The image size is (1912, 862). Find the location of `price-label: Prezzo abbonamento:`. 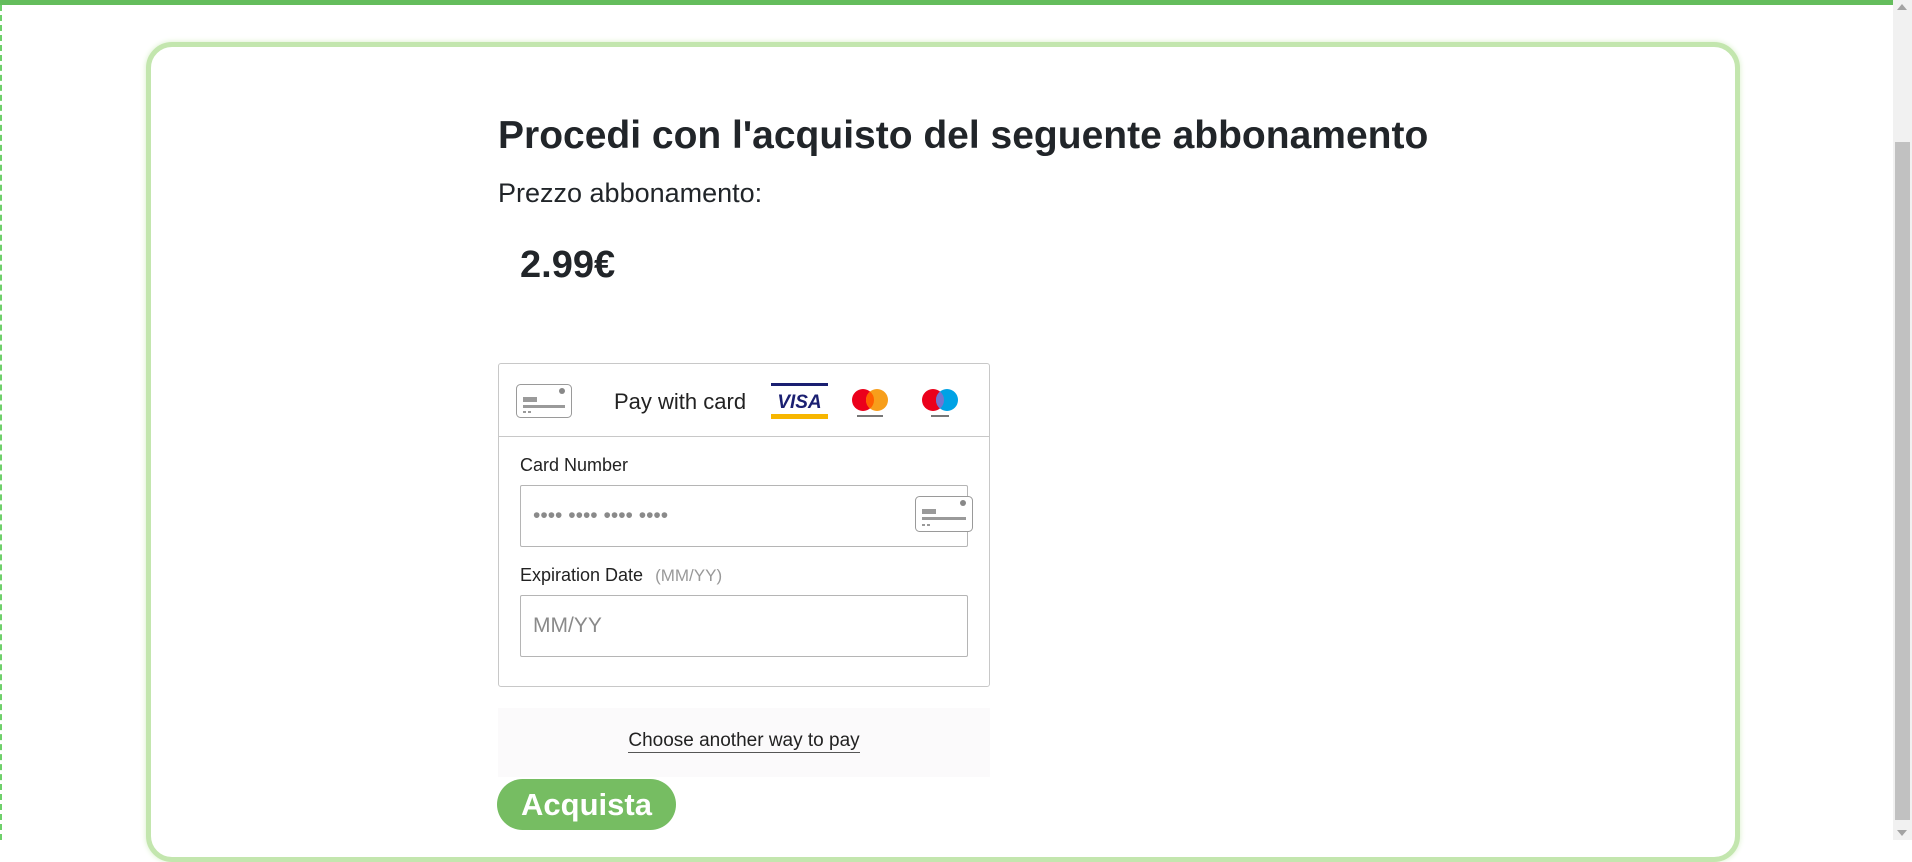

price-label: Prezzo abbonamento: is located at coordinates (630, 193).